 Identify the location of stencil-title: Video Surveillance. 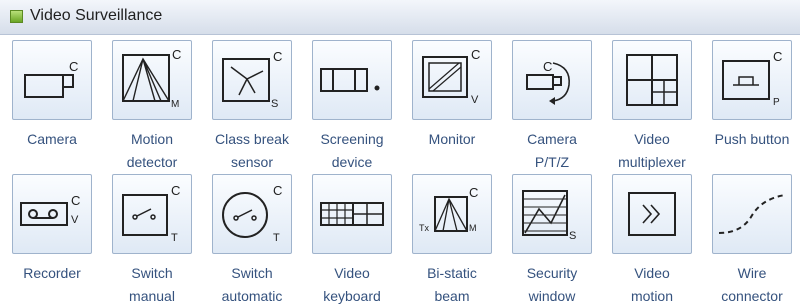
(96, 15).